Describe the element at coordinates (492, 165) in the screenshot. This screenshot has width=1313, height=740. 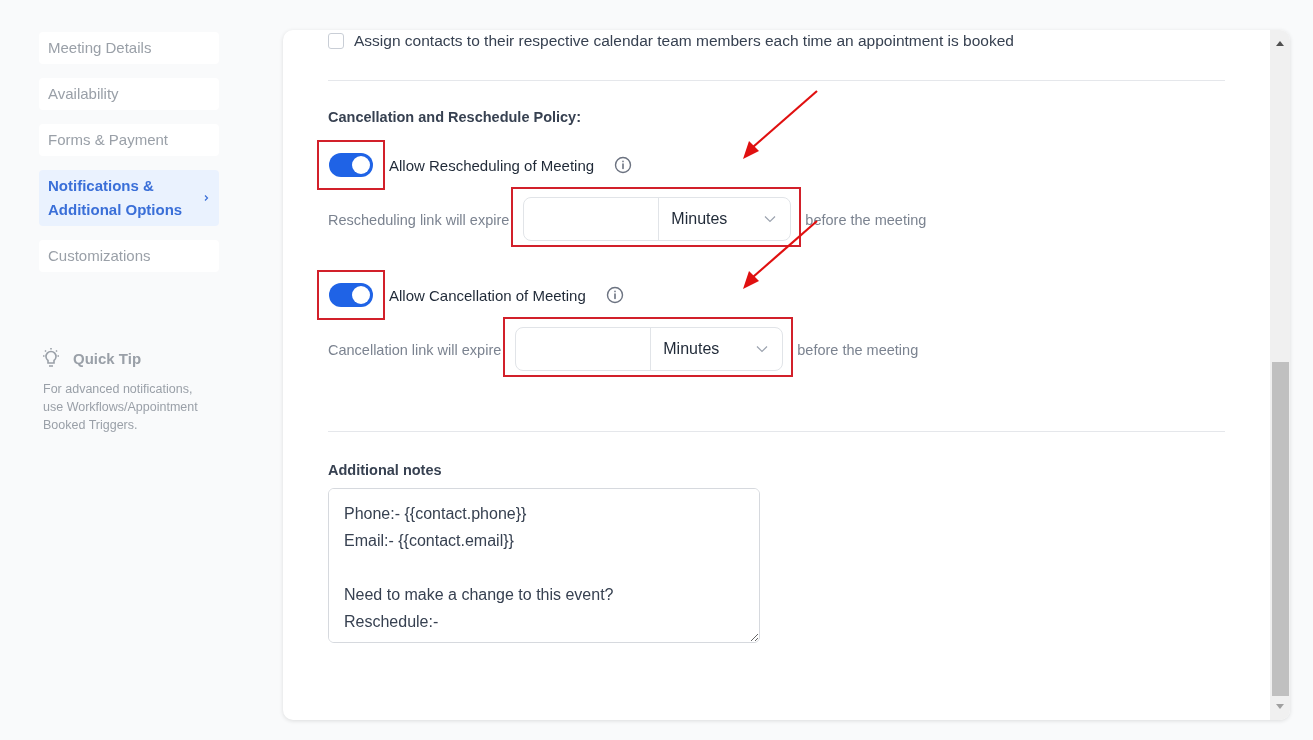
I see `toggle-label: Allow Rescheduling of Meeting` at that location.